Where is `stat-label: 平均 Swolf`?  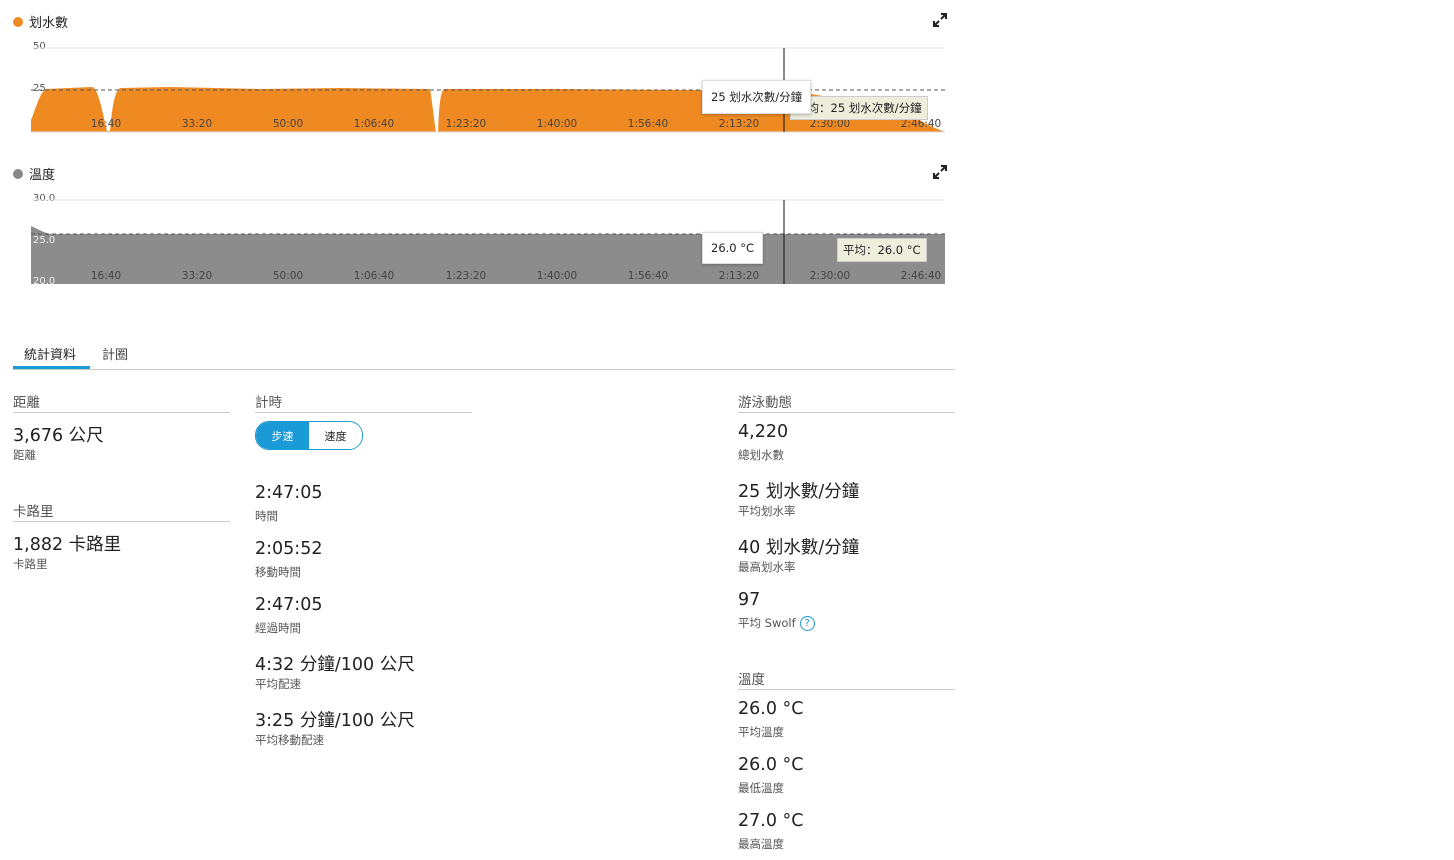
stat-label: 平均 Swolf is located at coordinates (767, 623).